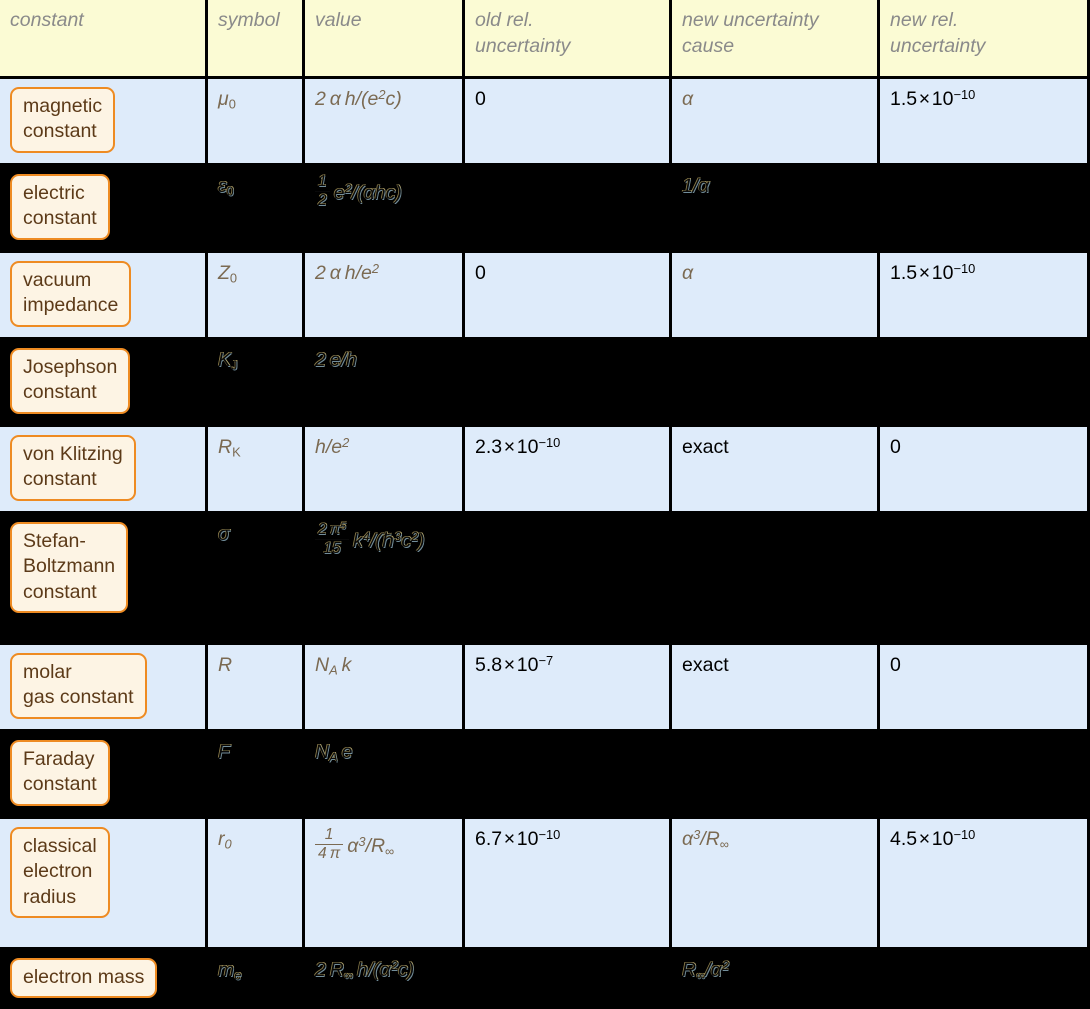 The width and height of the screenshot is (1090, 1009). Describe the element at coordinates (933, 838) in the screenshot. I see `new-uncertainty-value: 4.5 × 10−10` at that location.